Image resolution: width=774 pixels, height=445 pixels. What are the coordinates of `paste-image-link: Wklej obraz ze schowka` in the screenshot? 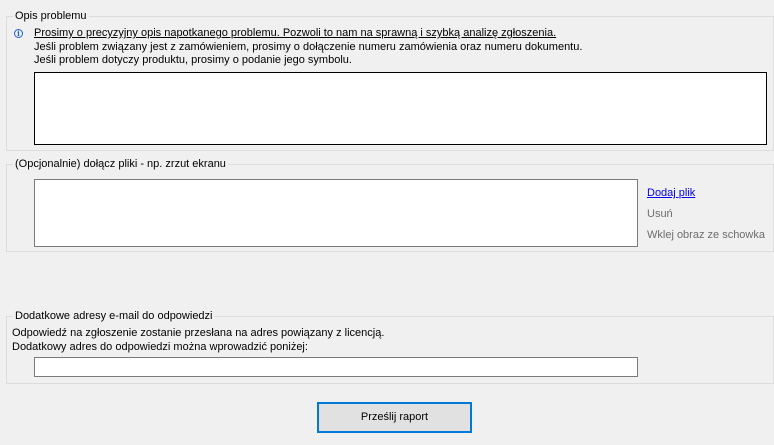 It's located at (706, 235).